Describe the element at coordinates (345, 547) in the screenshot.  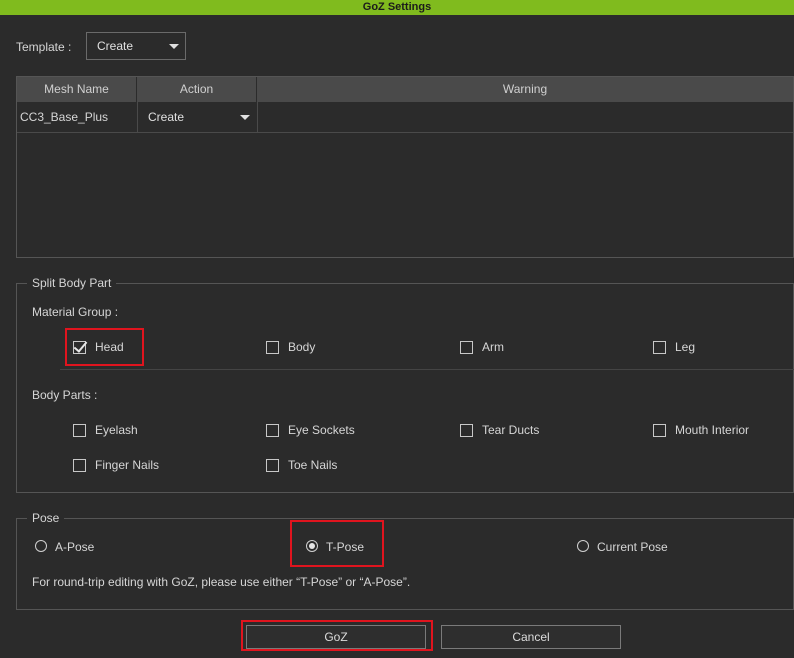
I see `t-pose-label: T-Pose` at that location.